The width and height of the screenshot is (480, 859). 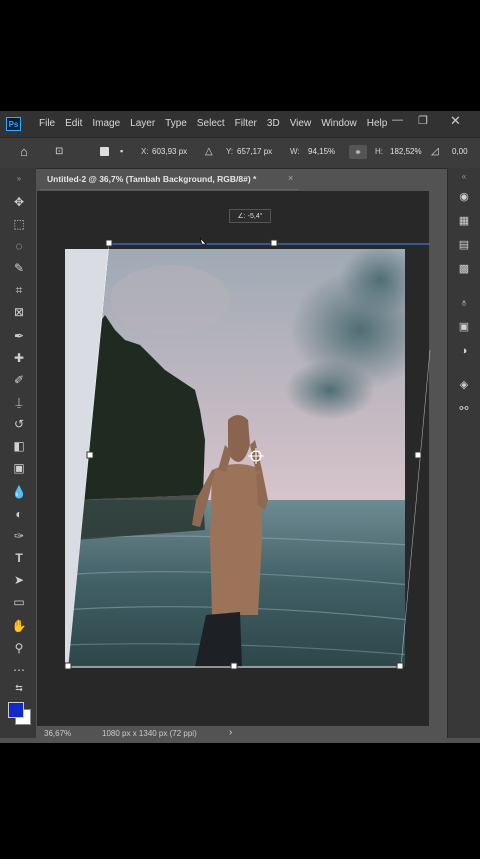 I want to click on handle-bottom-right, so click(x=400, y=666).